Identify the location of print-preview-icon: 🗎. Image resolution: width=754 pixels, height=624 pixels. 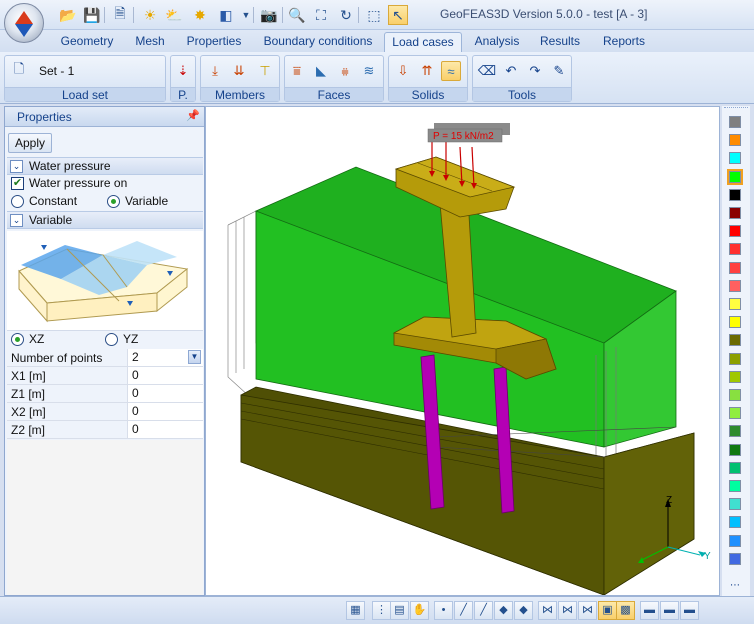
(120, 15).